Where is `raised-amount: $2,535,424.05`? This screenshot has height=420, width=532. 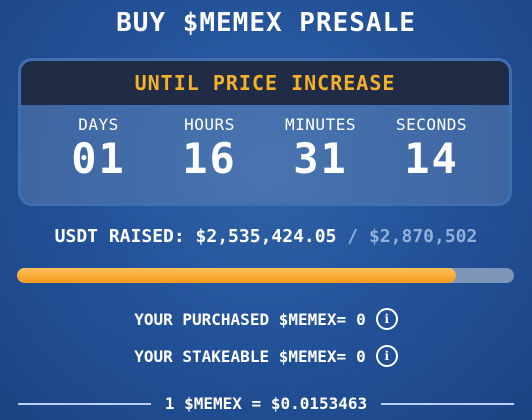 raised-amount: $2,535,424.05 is located at coordinates (266, 236).